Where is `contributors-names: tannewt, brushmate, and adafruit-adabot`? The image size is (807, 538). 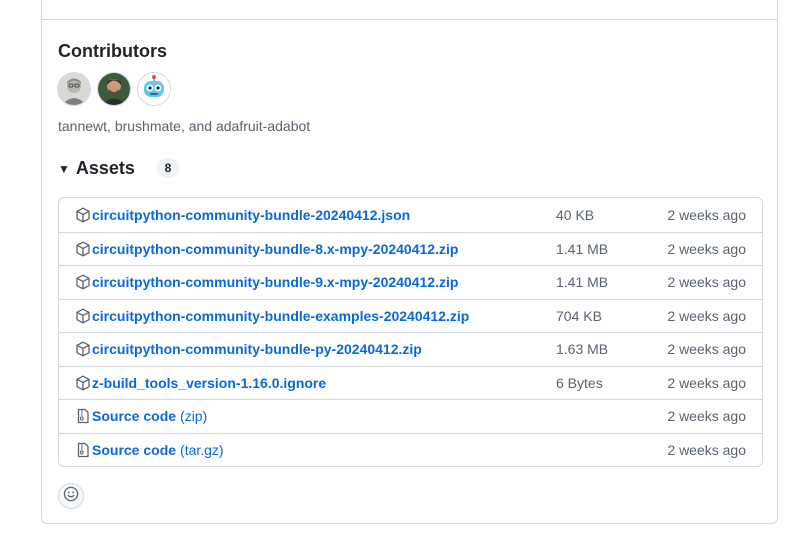
contributors-names: tannewt, brushmate, and adafruit-adabot is located at coordinates (184, 126).